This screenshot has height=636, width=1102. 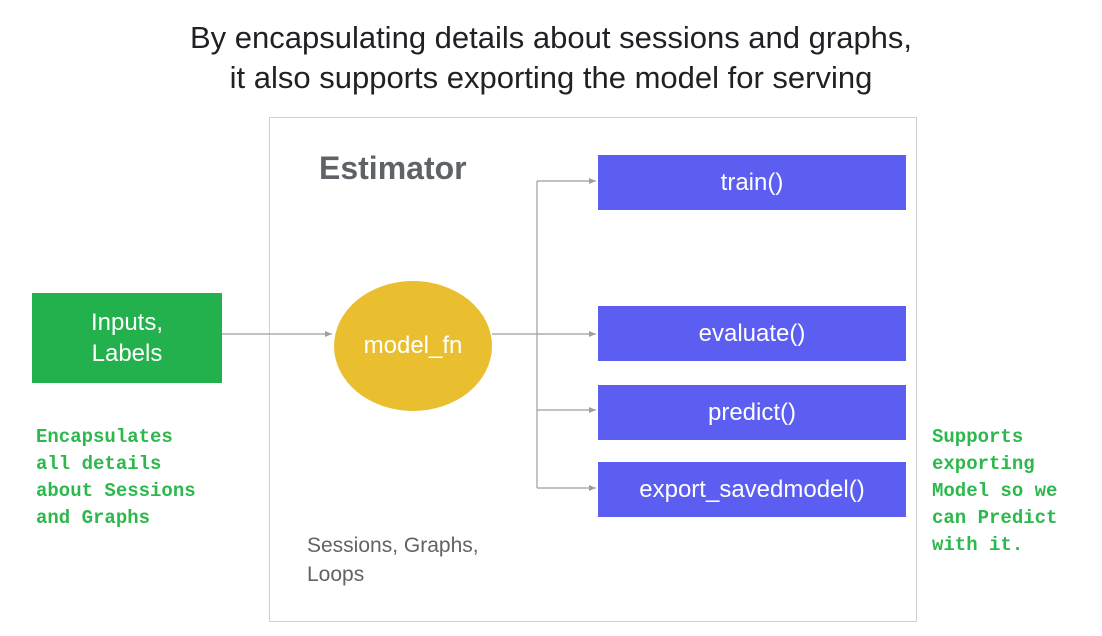 I want to click on inputs-line-1: Inputs,, so click(x=127, y=322).